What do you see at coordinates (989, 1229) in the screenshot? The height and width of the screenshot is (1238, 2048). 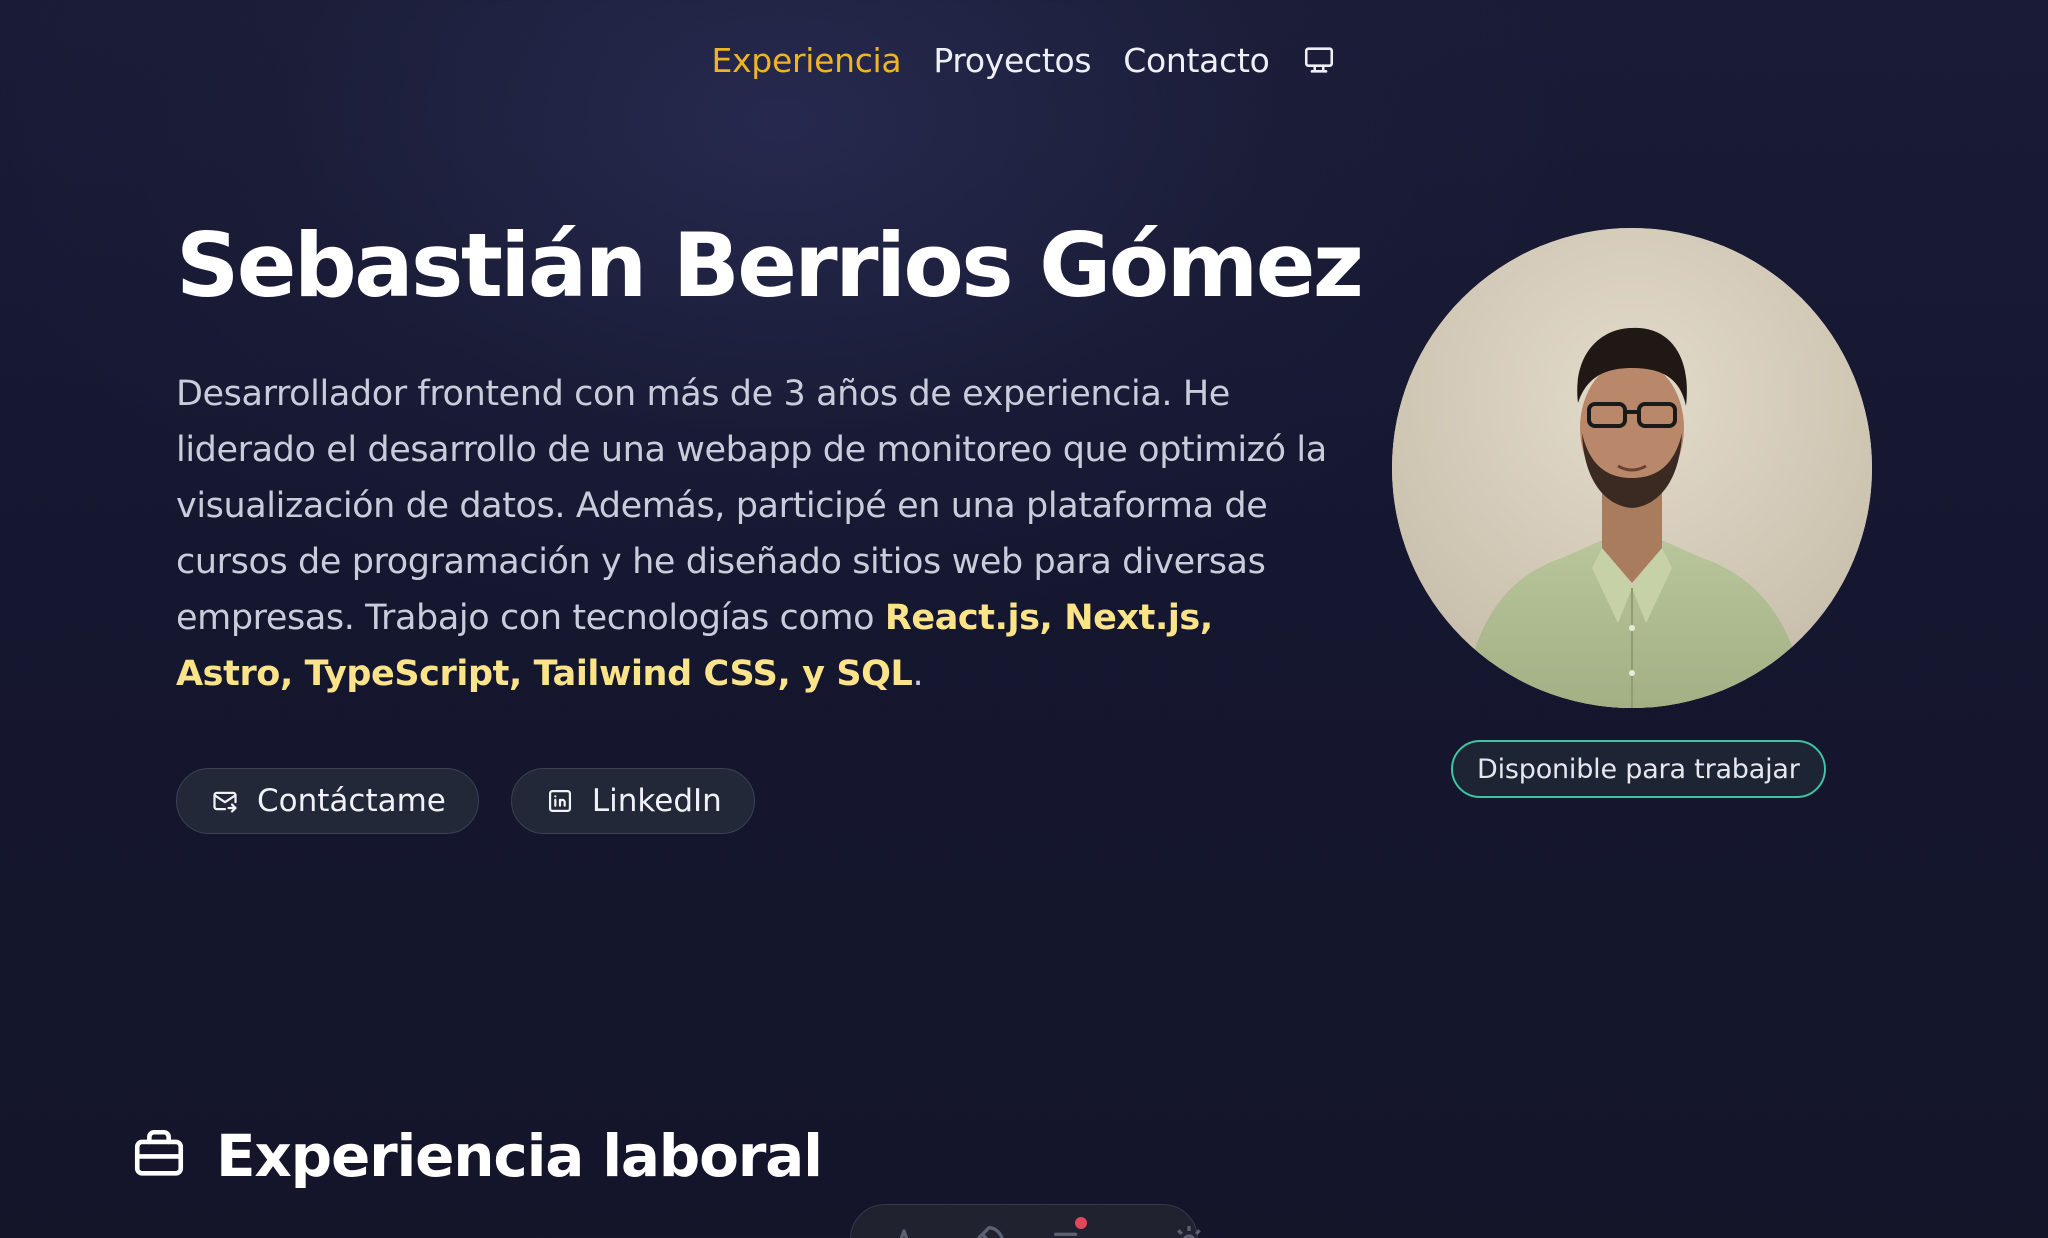 I see `rocket-icon` at bounding box center [989, 1229].